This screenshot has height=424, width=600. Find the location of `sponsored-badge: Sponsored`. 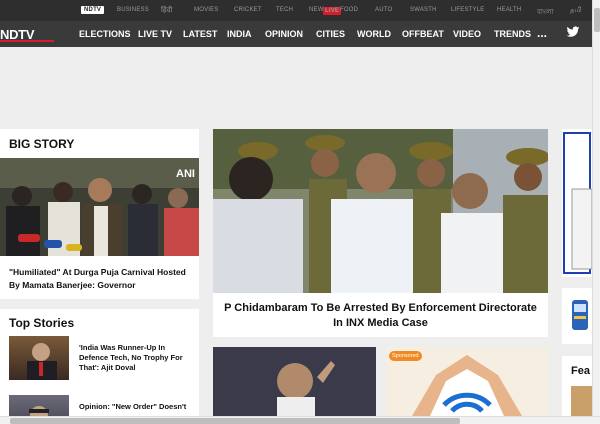

sponsored-badge: Sponsored is located at coordinates (405, 356).